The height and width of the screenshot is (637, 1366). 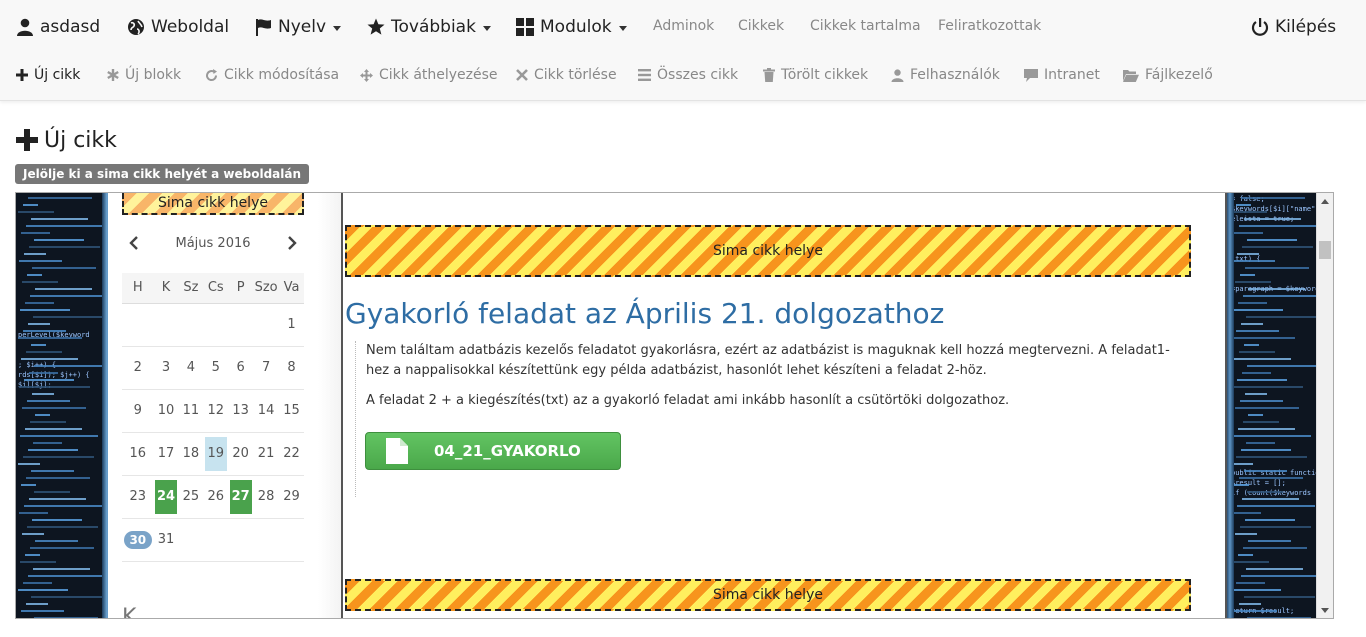 What do you see at coordinates (58, 27) in the screenshot?
I see `user-menu: asdasd` at bounding box center [58, 27].